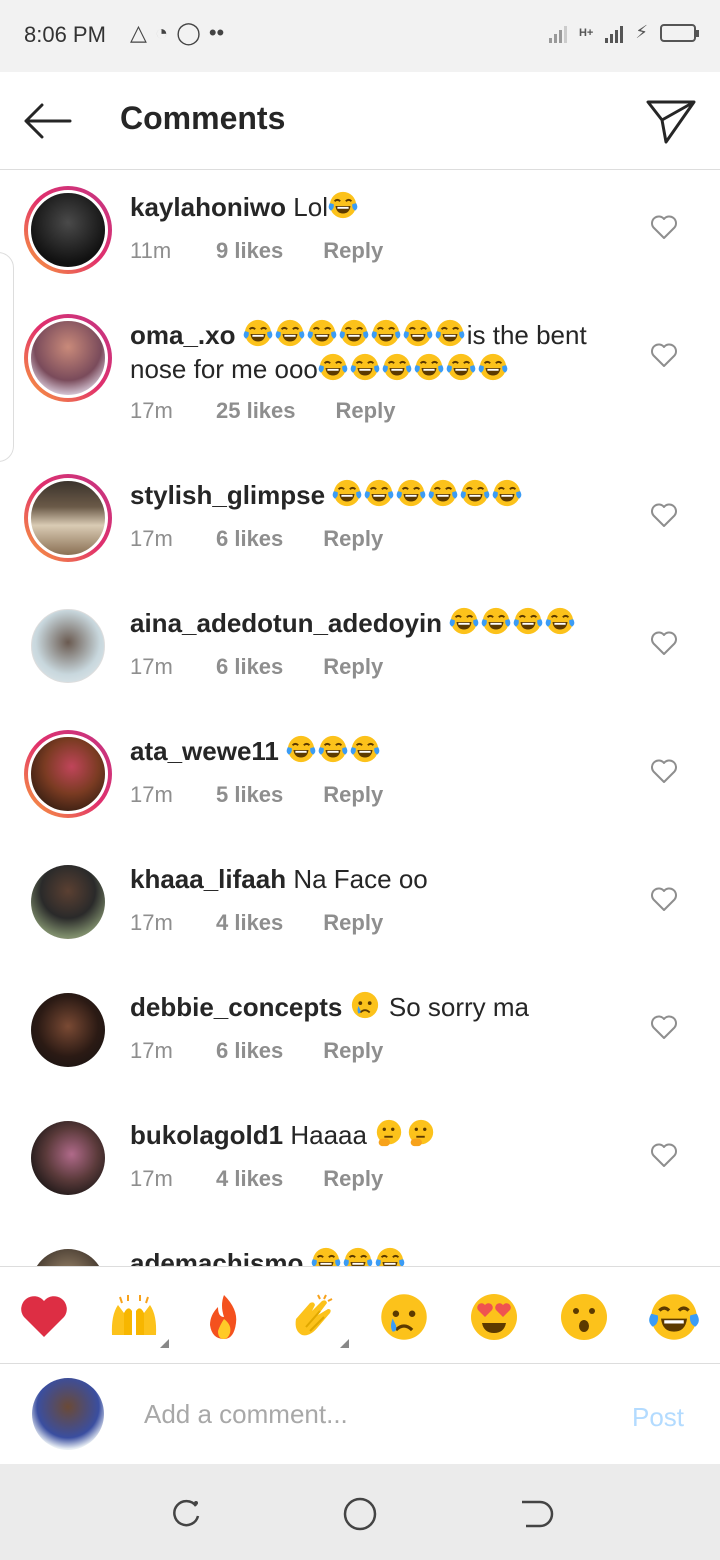 This screenshot has width=720, height=1560. I want to click on alert-icon: △, so click(138, 32).